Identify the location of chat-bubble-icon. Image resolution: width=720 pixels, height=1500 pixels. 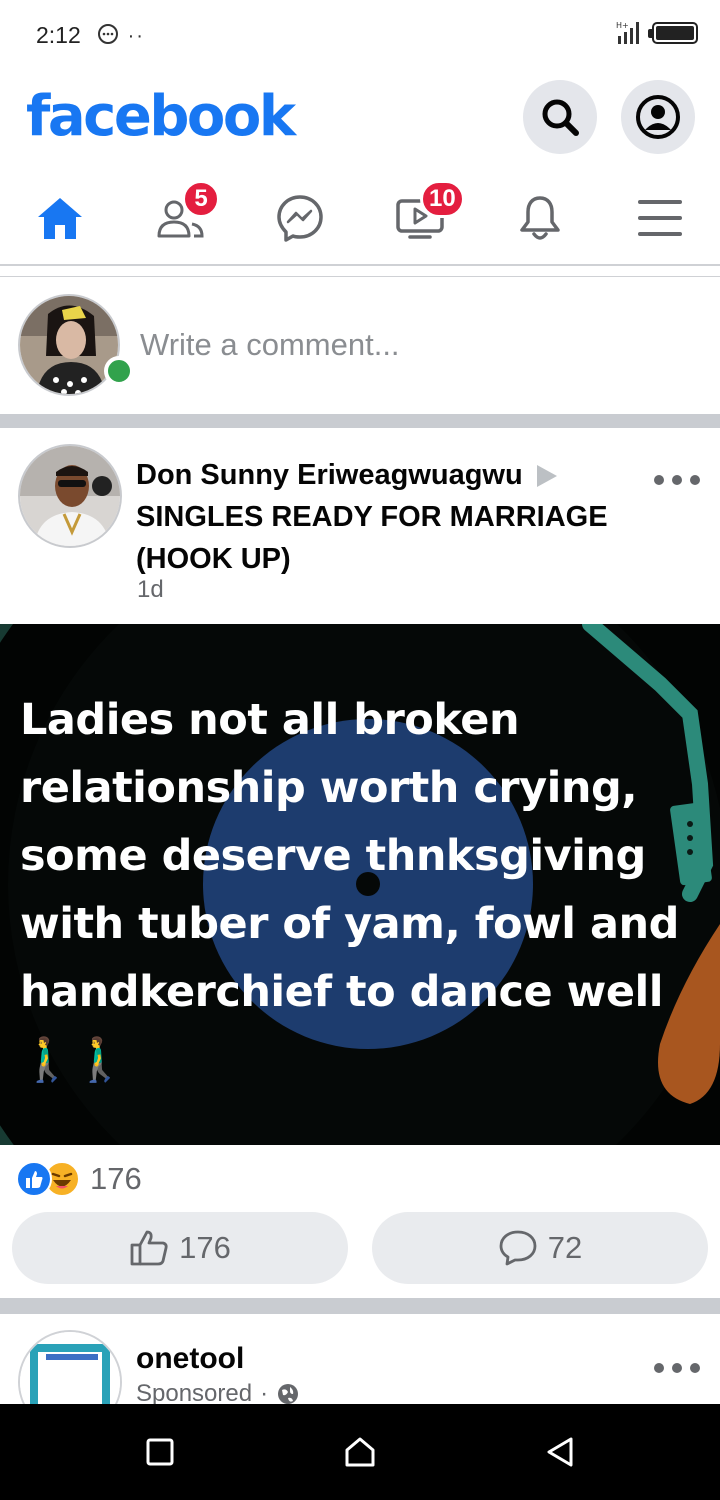
(108, 34).